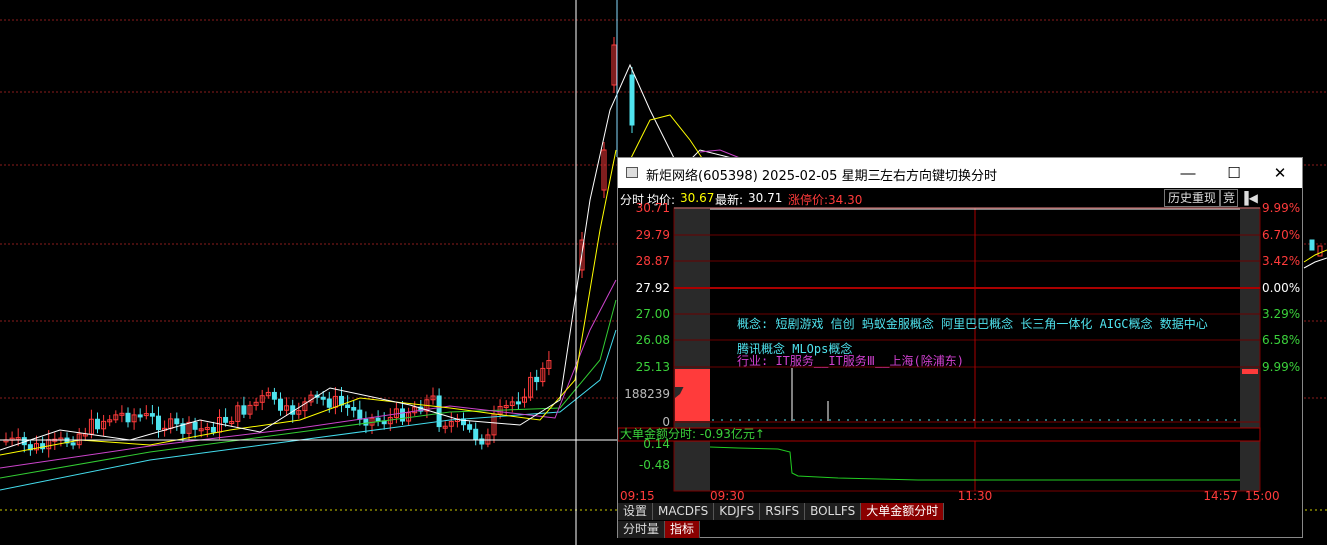 The image size is (1327, 545). I want to click on time-axis-label: 09:15, so click(637, 496).